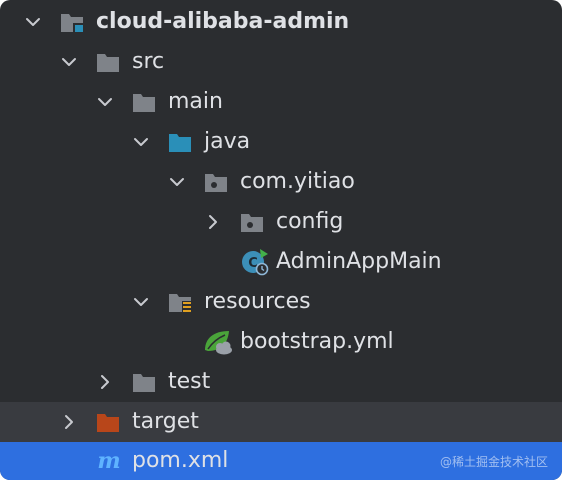 The image size is (562, 480). Describe the element at coordinates (281, 142) in the screenshot. I see `tree-row-java: java` at that location.